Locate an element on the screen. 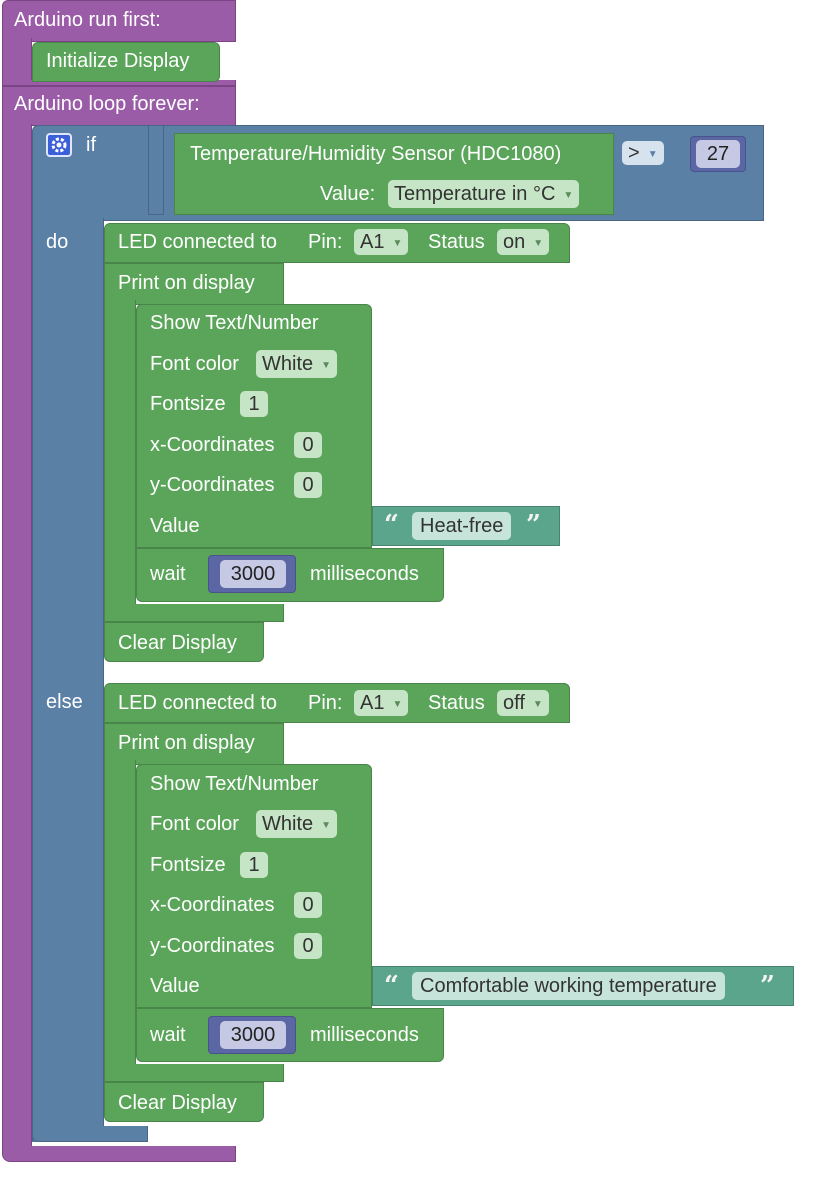  sensor-value-text: Temperature in °C is located at coordinates (475, 194).